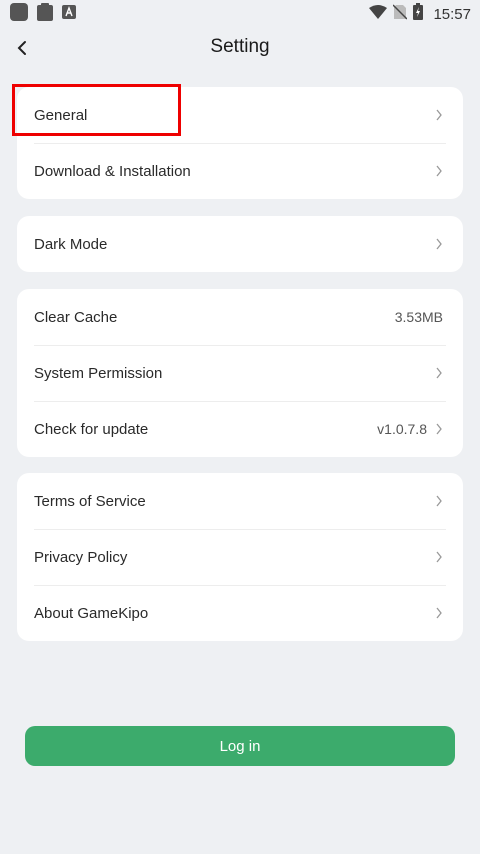 The height and width of the screenshot is (854, 480). What do you see at coordinates (112, 171) in the screenshot?
I see `settings-item-label: Download & Installation` at bounding box center [112, 171].